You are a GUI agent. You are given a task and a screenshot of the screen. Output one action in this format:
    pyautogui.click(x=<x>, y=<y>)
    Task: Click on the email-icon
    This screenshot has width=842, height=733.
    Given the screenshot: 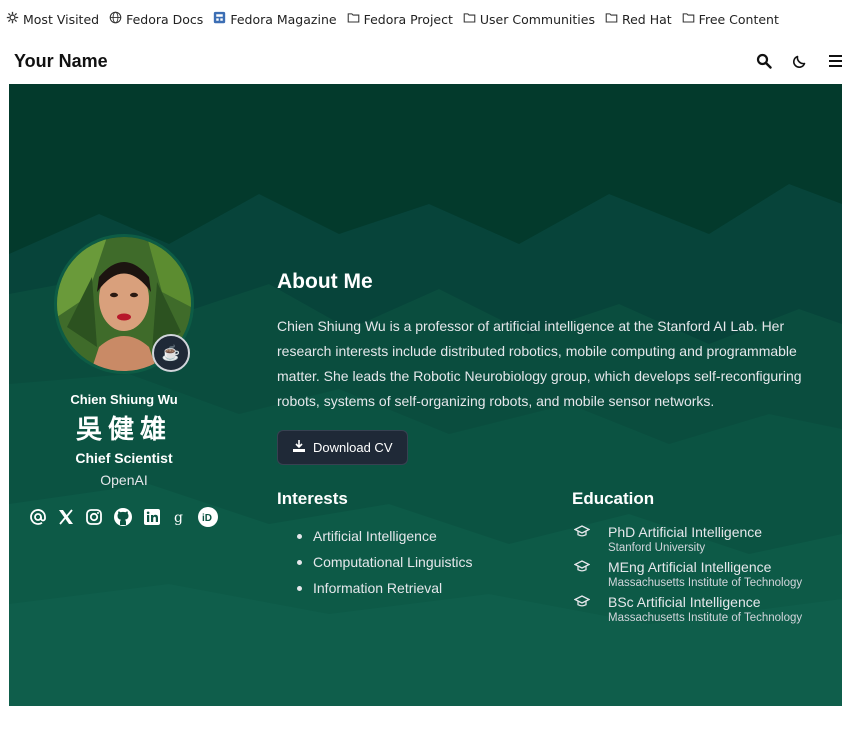 What is the action you would take?
    pyautogui.click(x=38, y=517)
    